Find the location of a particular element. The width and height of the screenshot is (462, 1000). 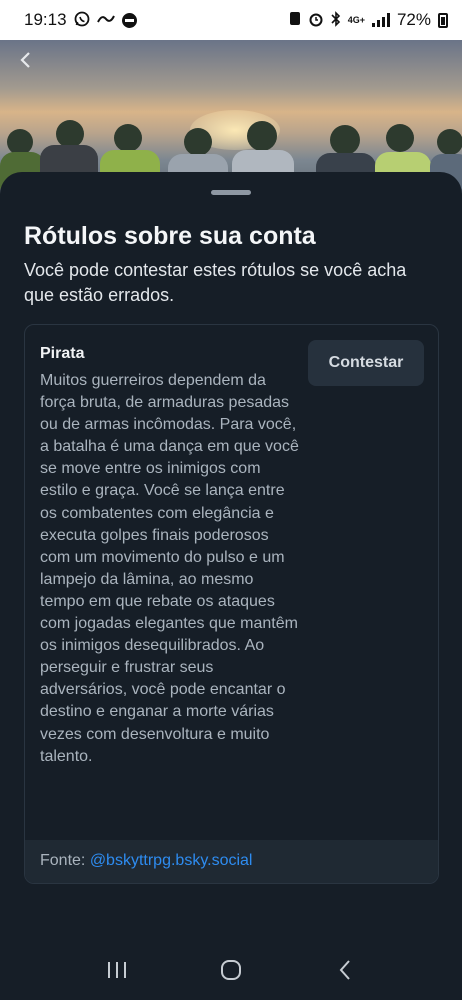

sheet-grabber is located at coordinates (231, 192).